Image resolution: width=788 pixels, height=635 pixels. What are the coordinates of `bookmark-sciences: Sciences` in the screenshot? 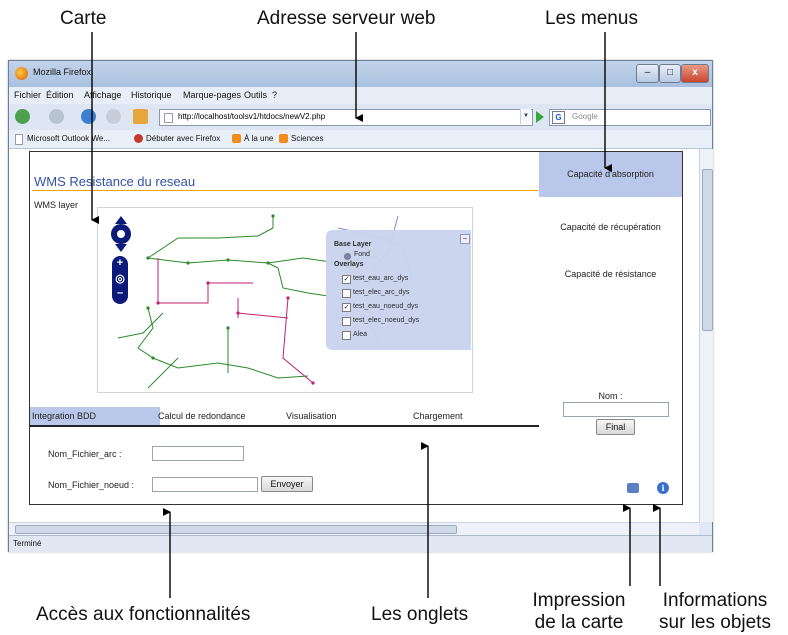 It's located at (307, 138).